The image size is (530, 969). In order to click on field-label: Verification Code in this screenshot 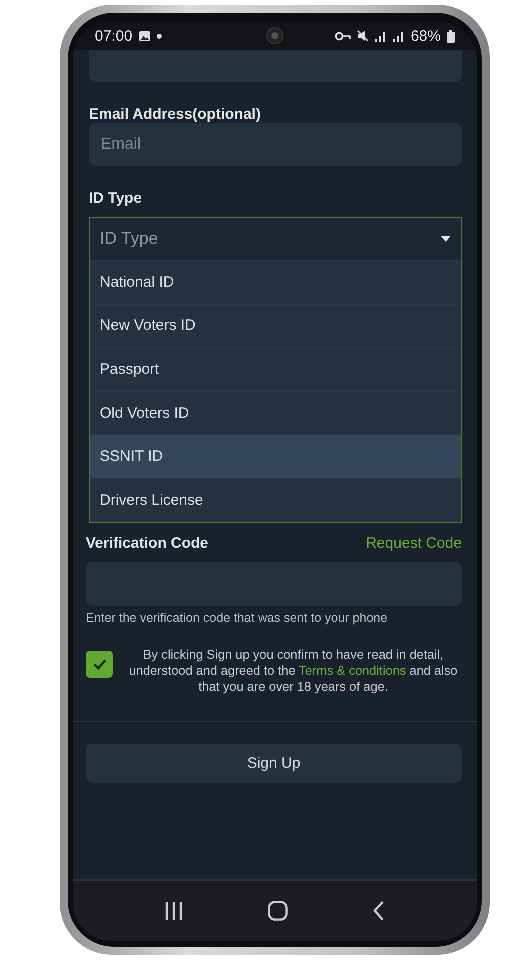, I will do `click(147, 543)`.